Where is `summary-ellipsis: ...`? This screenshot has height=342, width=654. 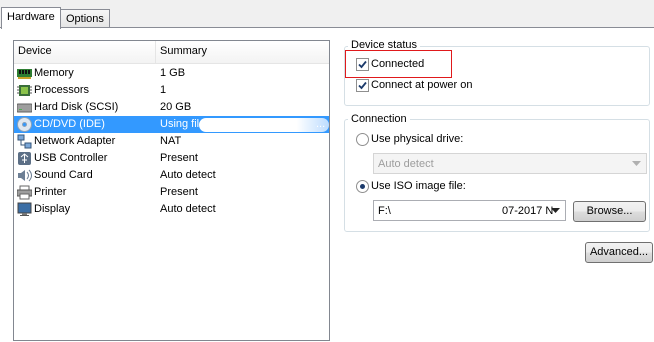 summary-ellipsis: ... is located at coordinates (321, 124).